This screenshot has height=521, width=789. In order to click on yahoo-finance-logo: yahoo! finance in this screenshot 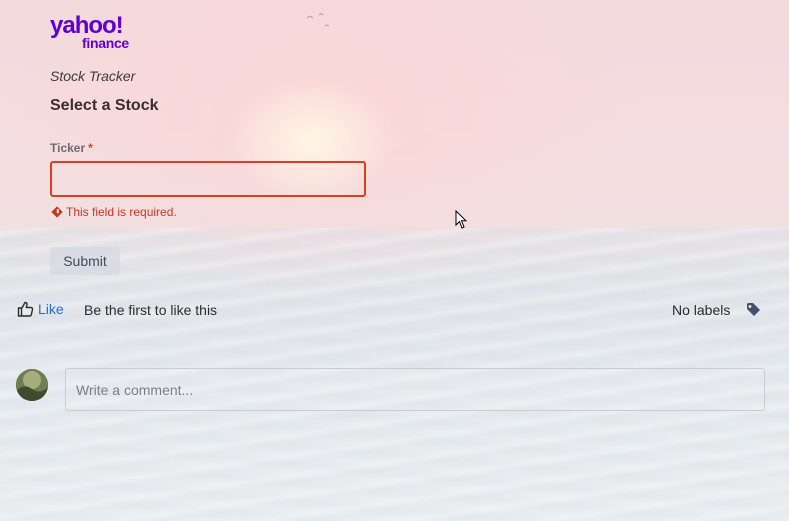, I will do `click(97, 33)`.